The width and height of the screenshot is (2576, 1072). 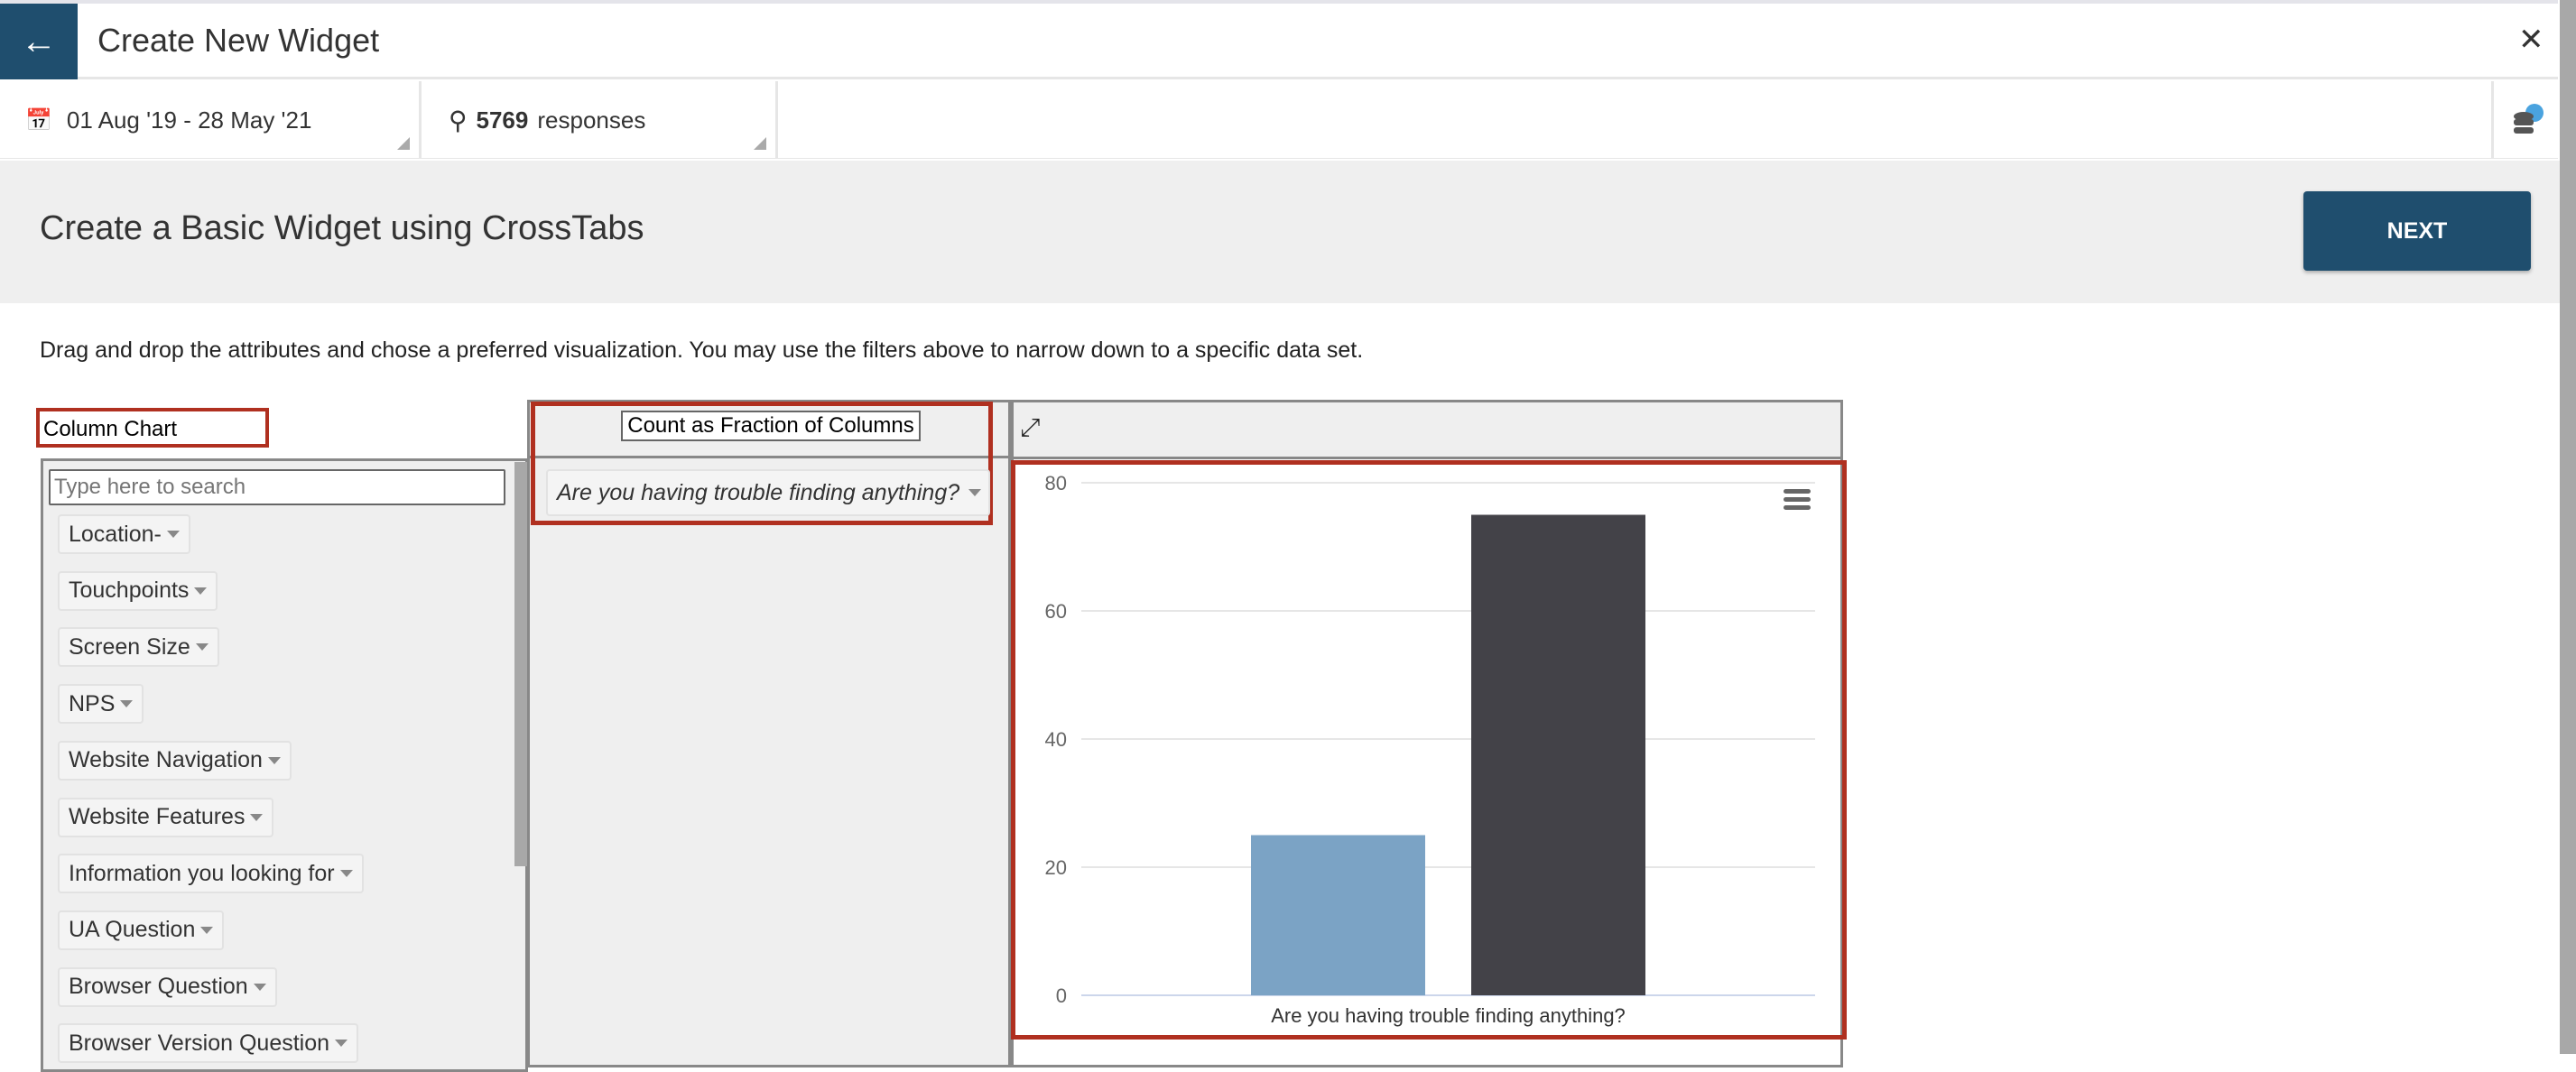 I want to click on attribute-label: Browser Version Question, so click(x=199, y=1043).